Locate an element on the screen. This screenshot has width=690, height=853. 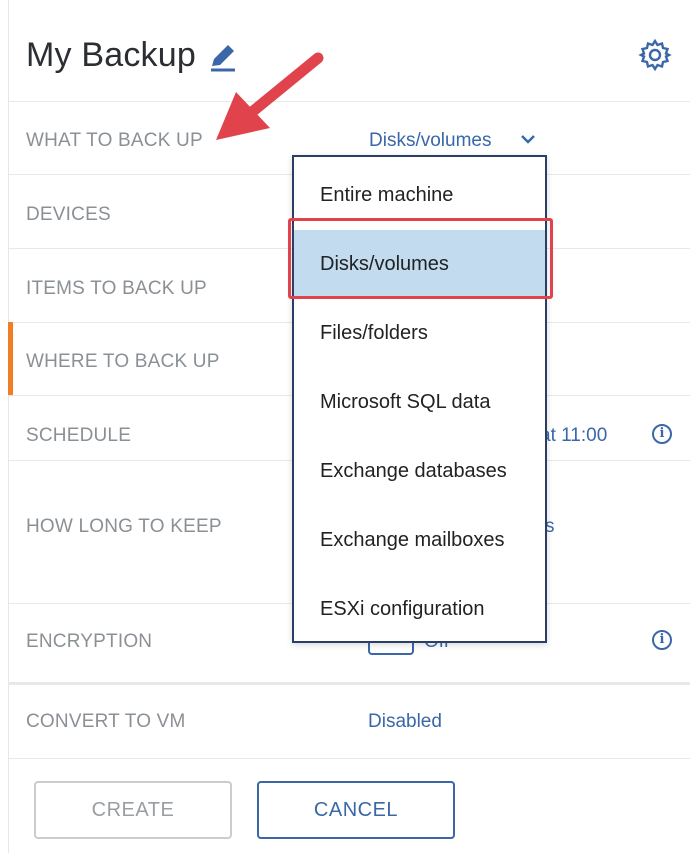
cancel-button: CANCEL is located at coordinates (356, 810).